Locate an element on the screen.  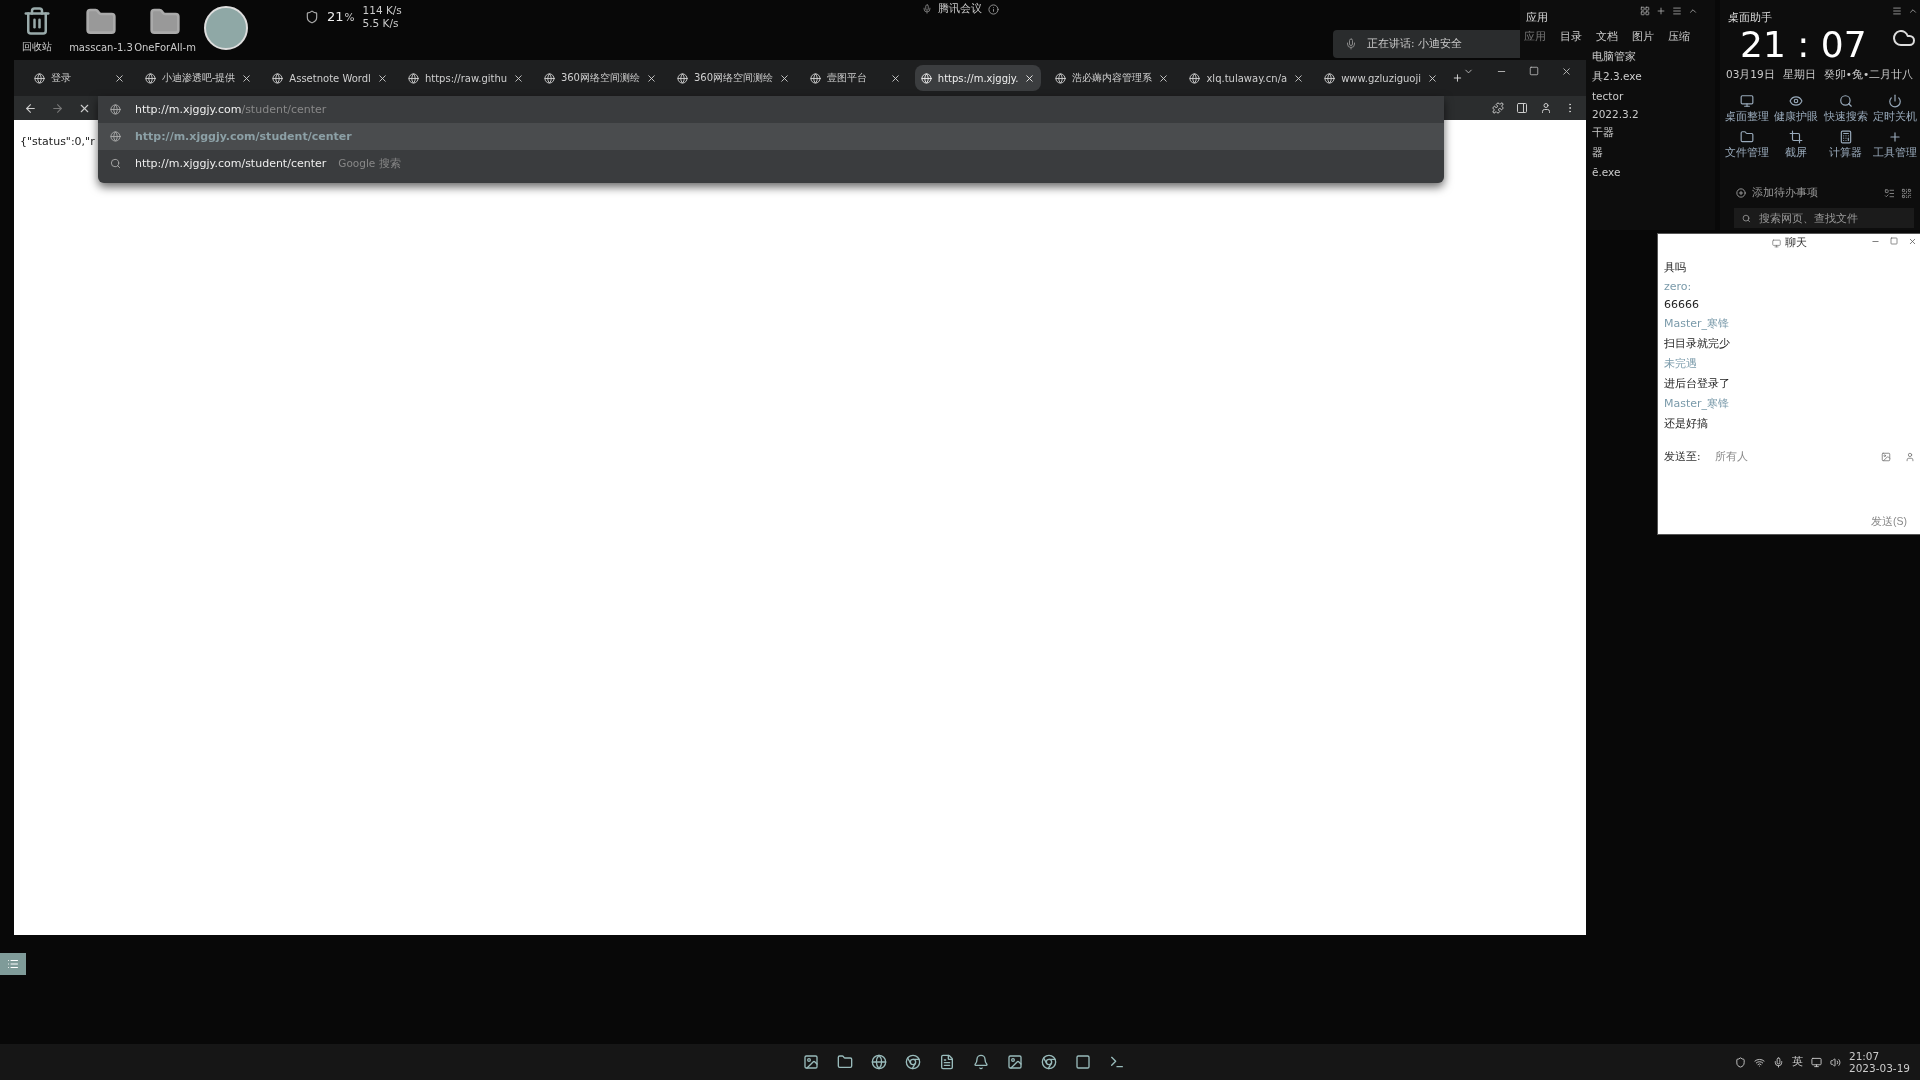
power-icon is located at coordinates (1895, 101).